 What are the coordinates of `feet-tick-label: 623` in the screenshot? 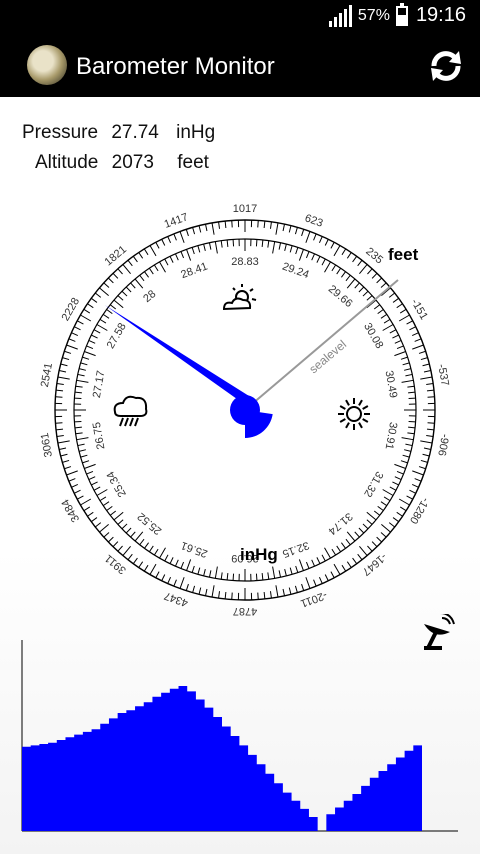 It's located at (313, 221).